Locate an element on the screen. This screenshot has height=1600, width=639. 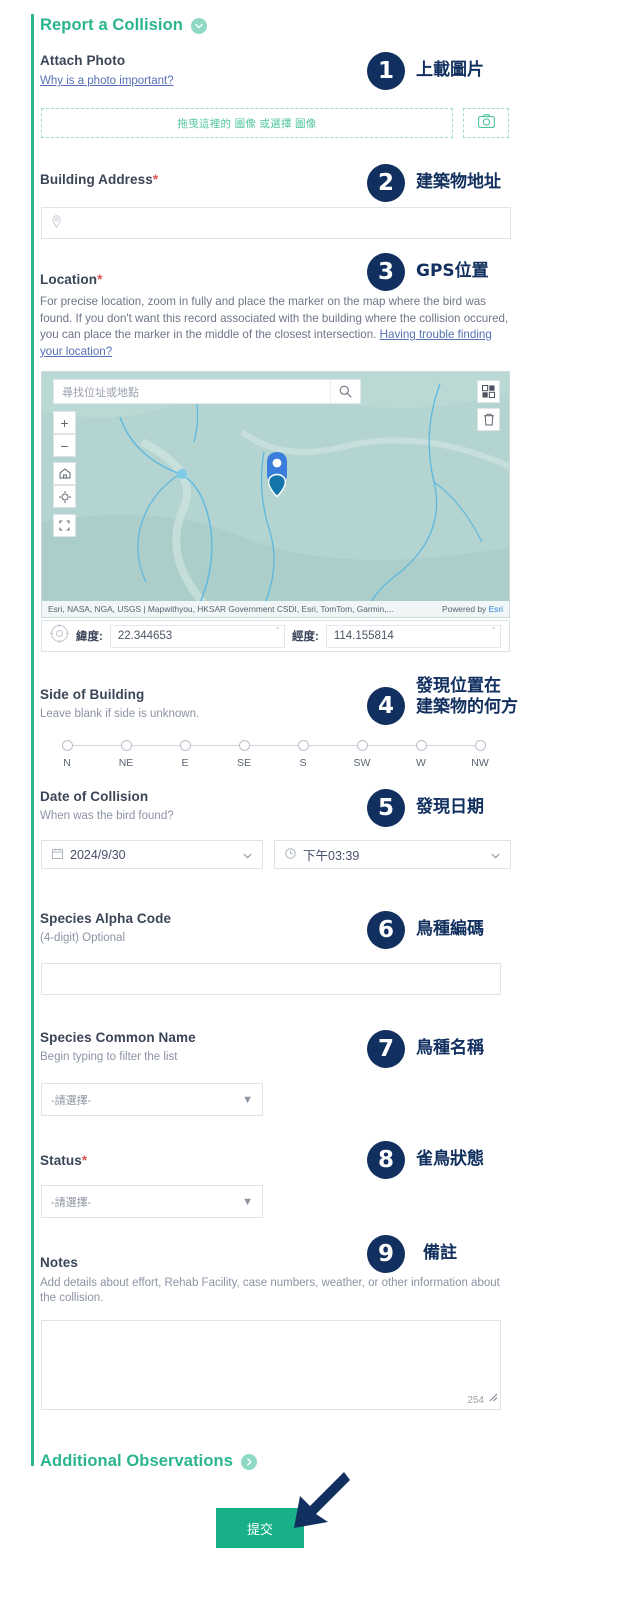
longitude-label: 經度: is located at coordinates (305, 637).